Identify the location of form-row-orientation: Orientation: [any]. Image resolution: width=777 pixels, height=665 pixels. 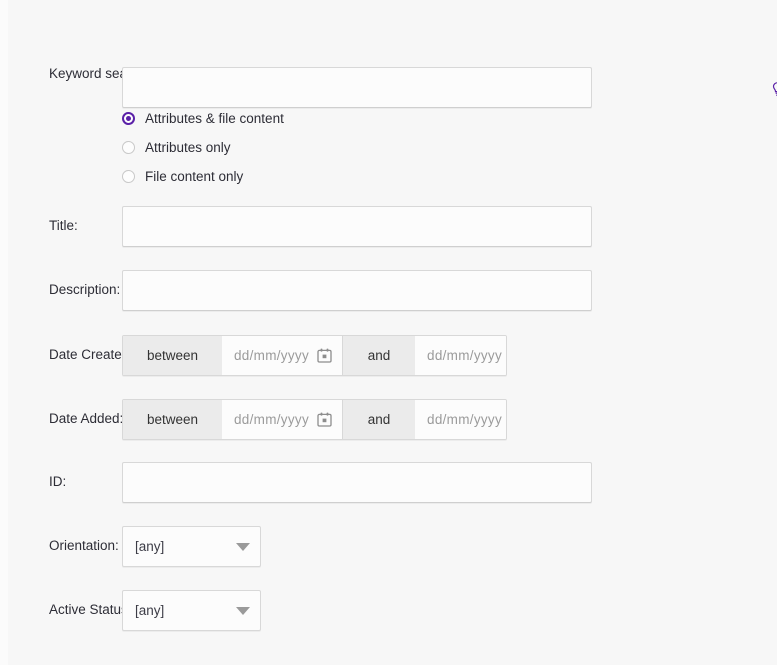
(130, 546).